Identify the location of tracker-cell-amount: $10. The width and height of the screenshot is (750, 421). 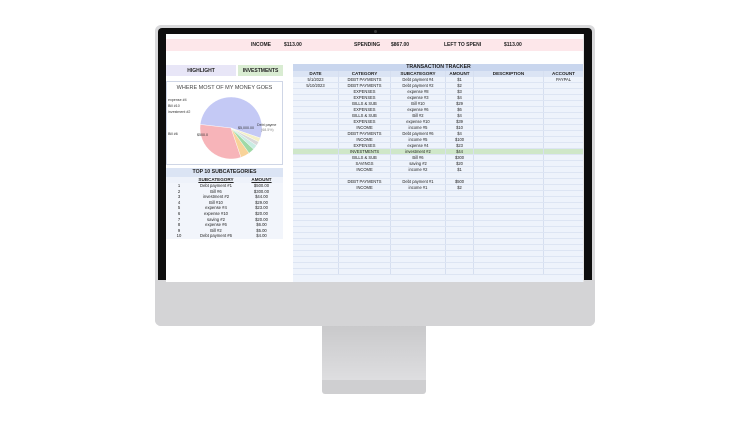
(460, 127).